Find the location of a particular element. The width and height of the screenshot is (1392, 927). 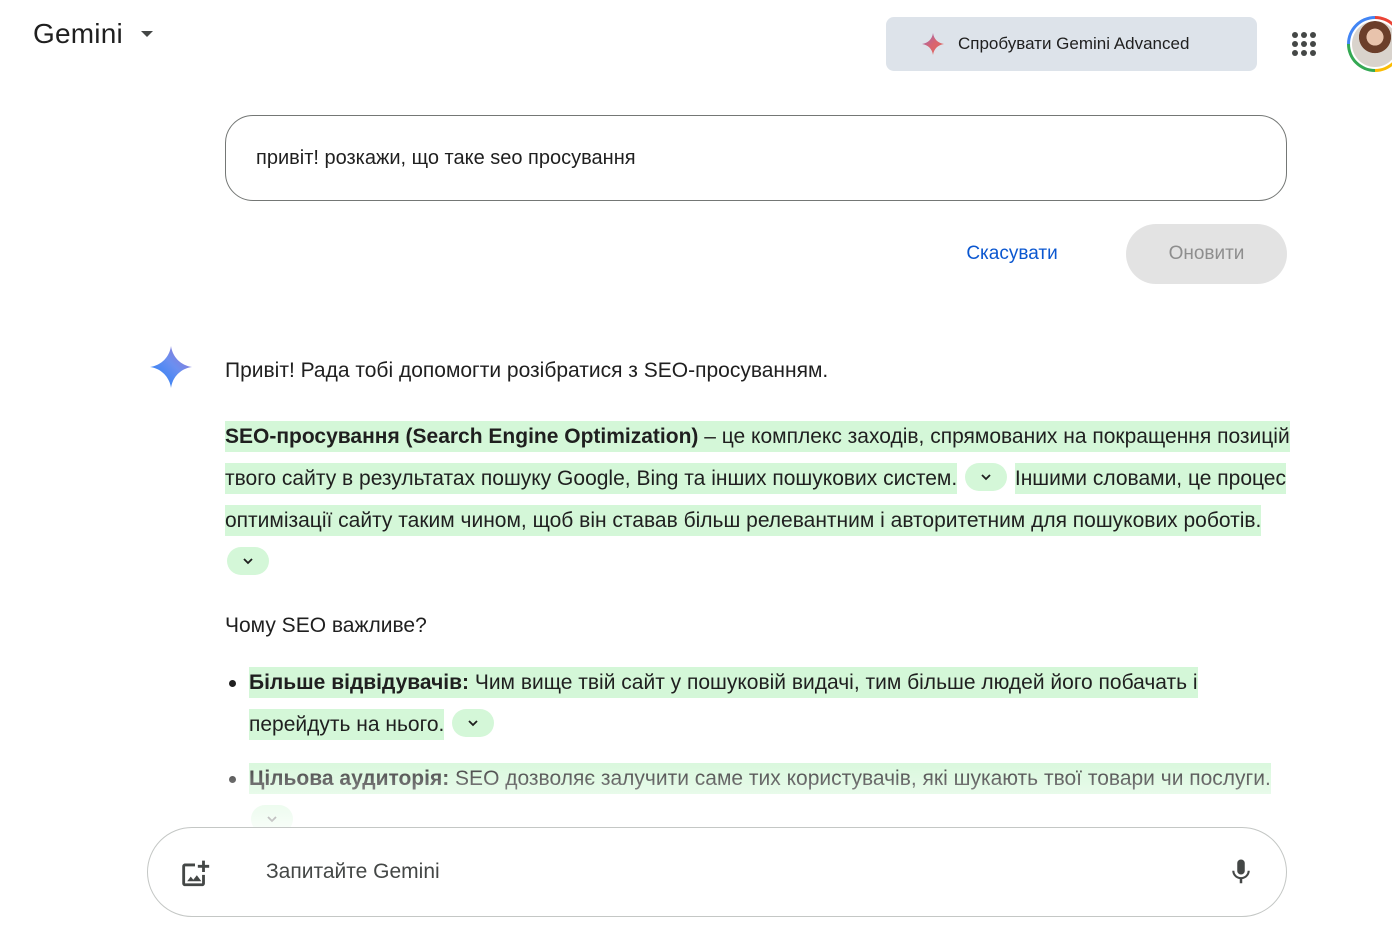

add-image-icon is located at coordinates (195, 872).